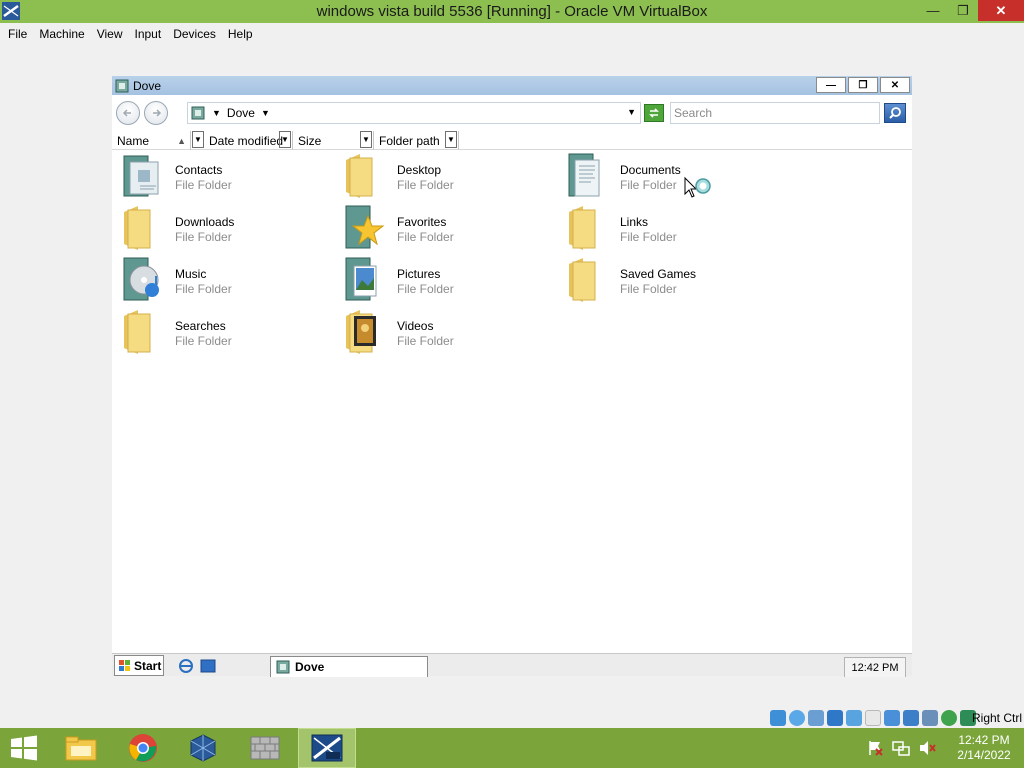  I want to click on column-name-dropdown-icon: ▼, so click(198, 139).